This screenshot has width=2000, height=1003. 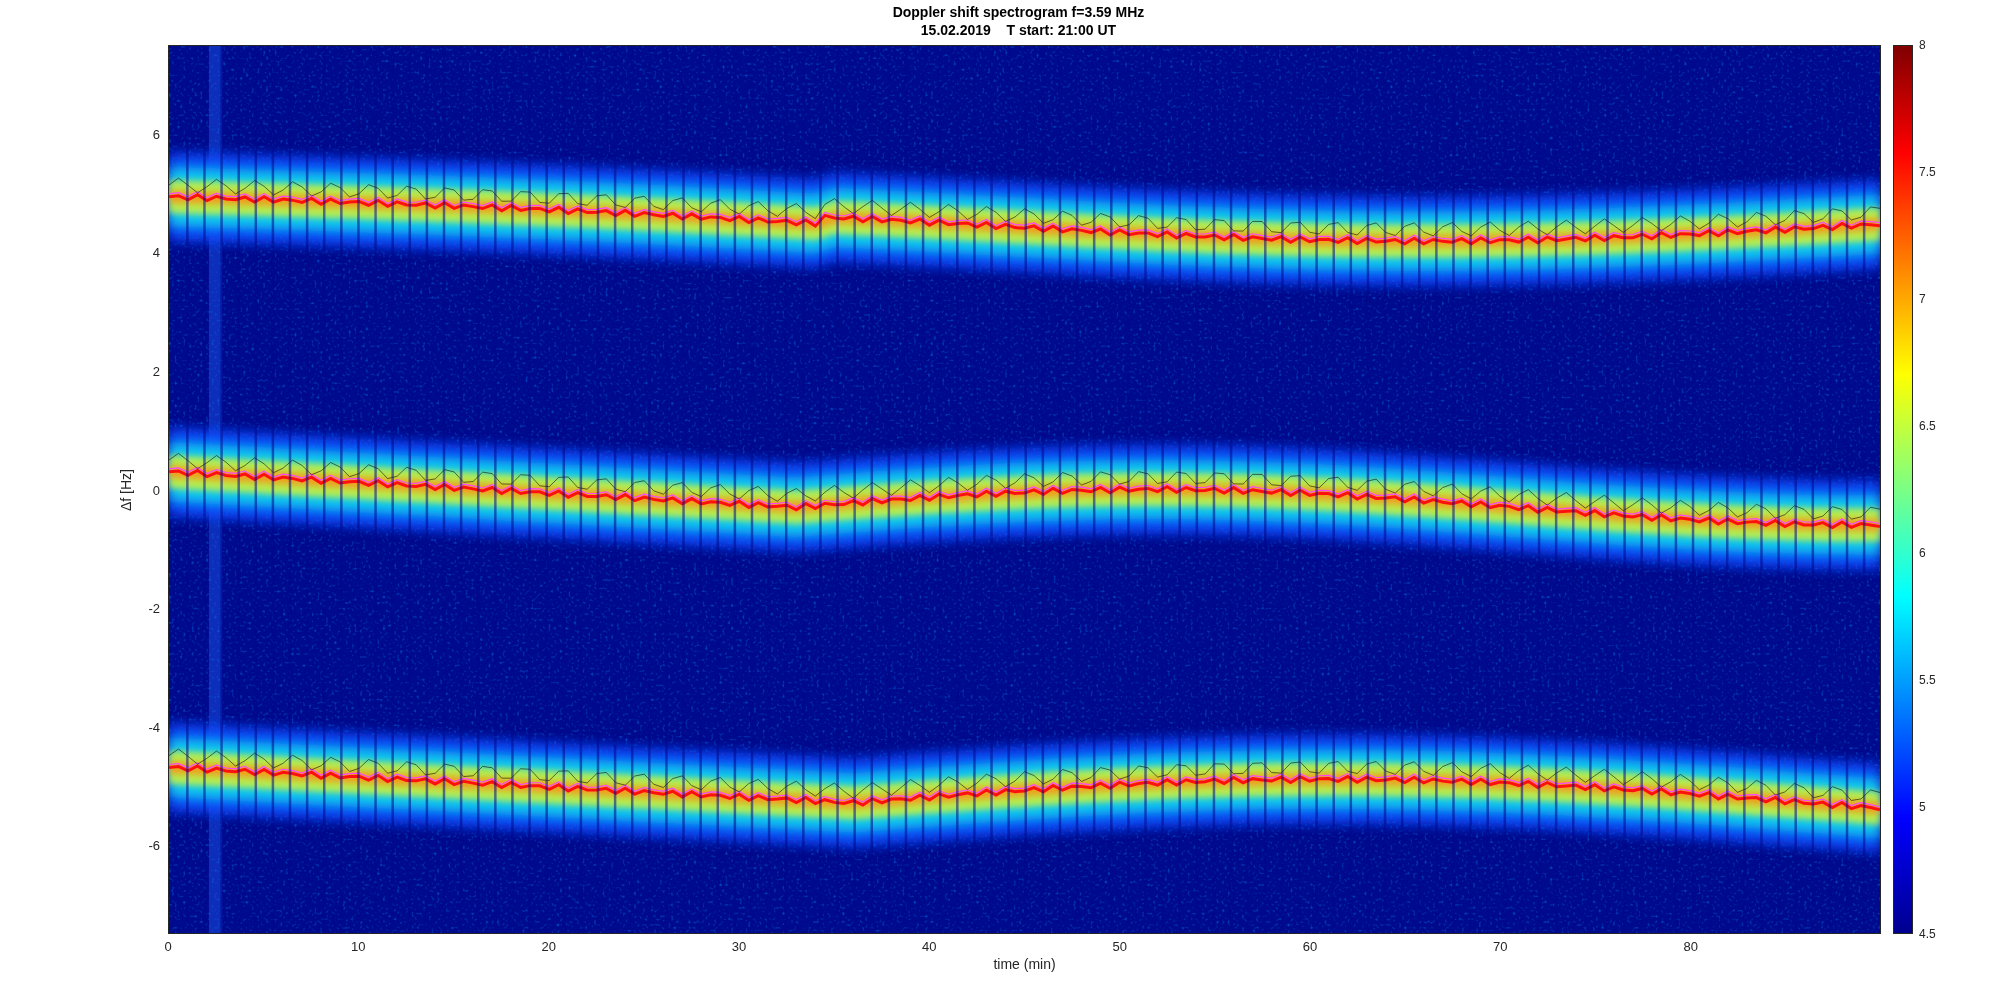 What do you see at coordinates (154, 727) in the screenshot?
I see `y-tick-label: -4` at bounding box center [154, 727].